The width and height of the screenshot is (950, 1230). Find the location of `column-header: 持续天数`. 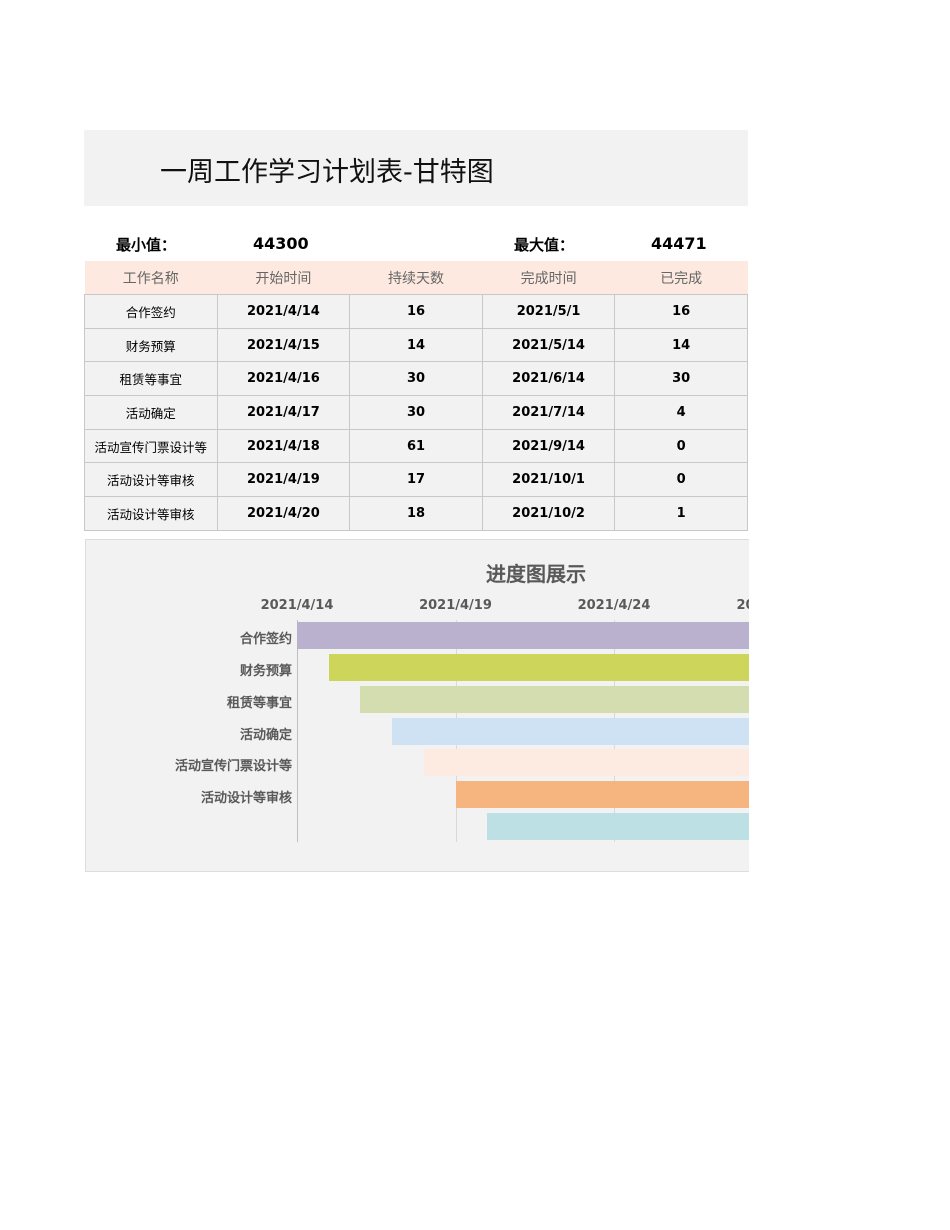

column-header: 持续天数 is located at coordinates (416, 278).